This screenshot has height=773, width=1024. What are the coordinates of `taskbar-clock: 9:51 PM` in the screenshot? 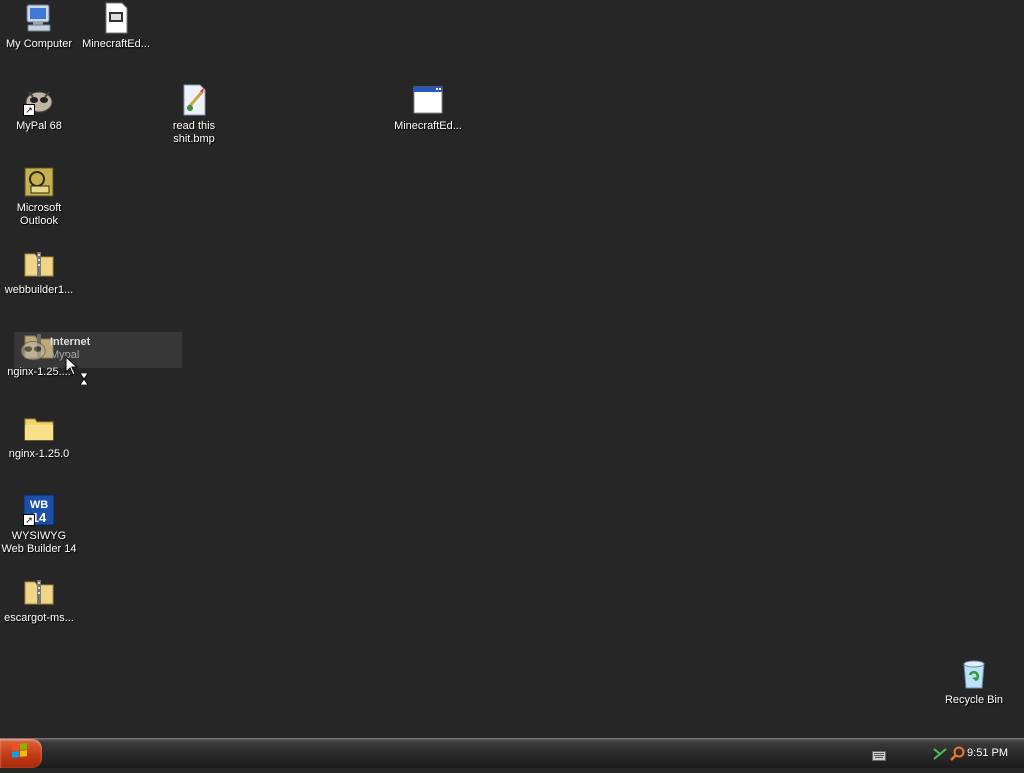 It's located at (987, 753).